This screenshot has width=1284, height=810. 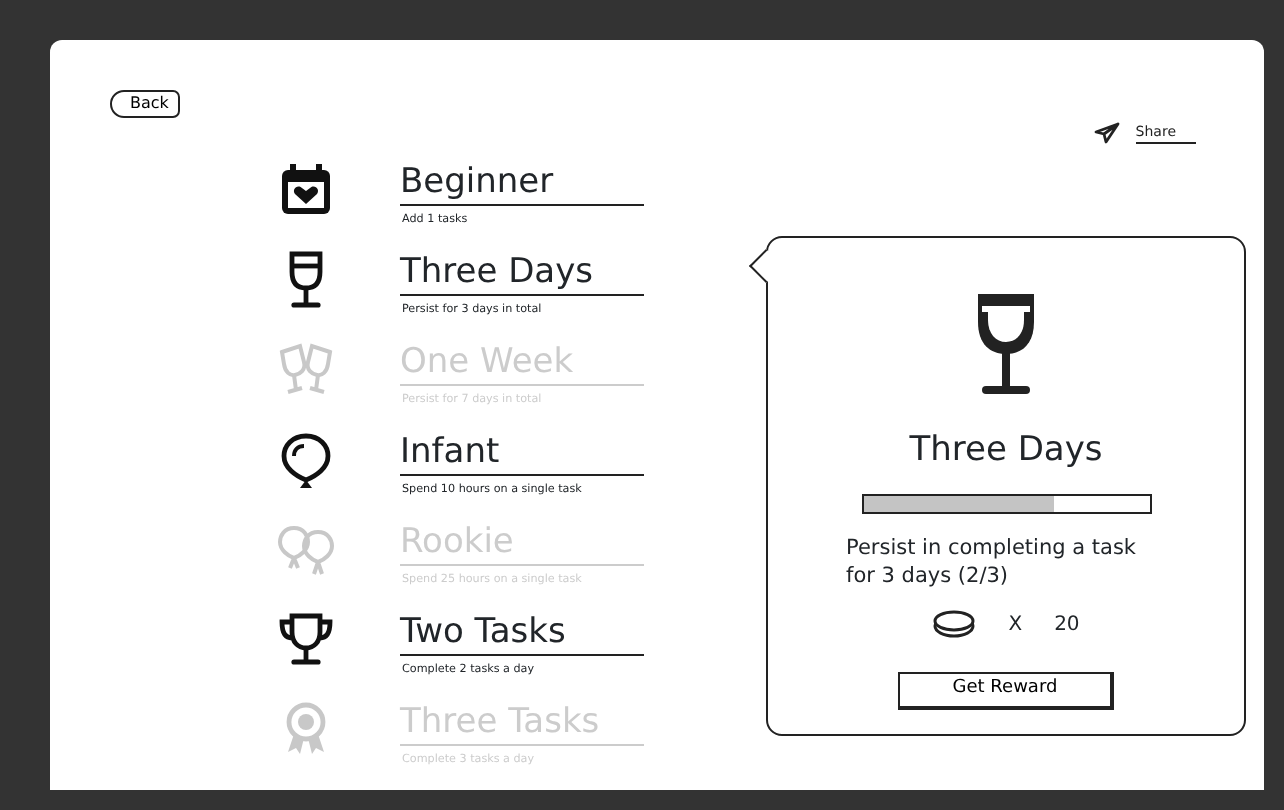 I want to click on paper-plane-icon, so click(x=1106, y=133).